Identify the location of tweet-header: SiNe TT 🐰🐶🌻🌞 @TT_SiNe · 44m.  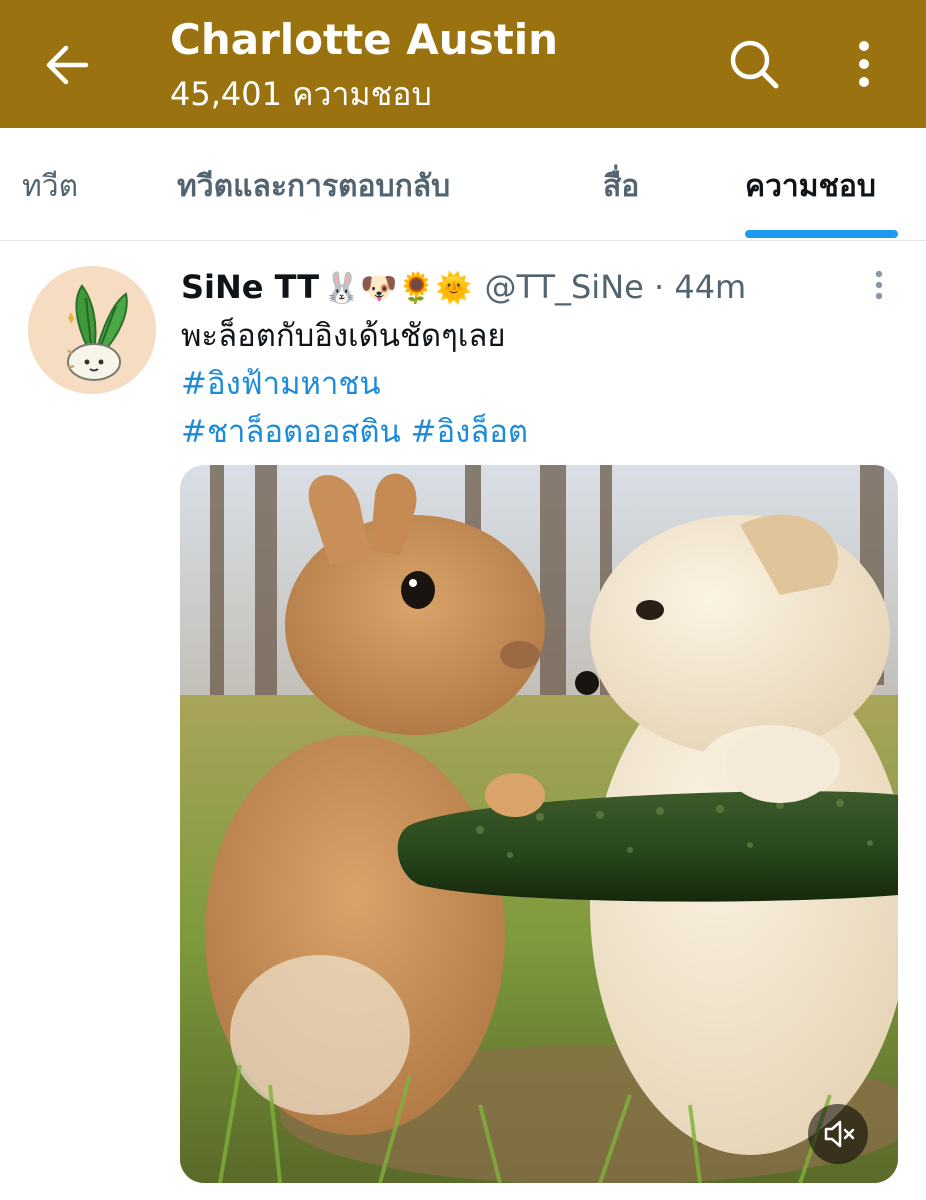
(463, 287).